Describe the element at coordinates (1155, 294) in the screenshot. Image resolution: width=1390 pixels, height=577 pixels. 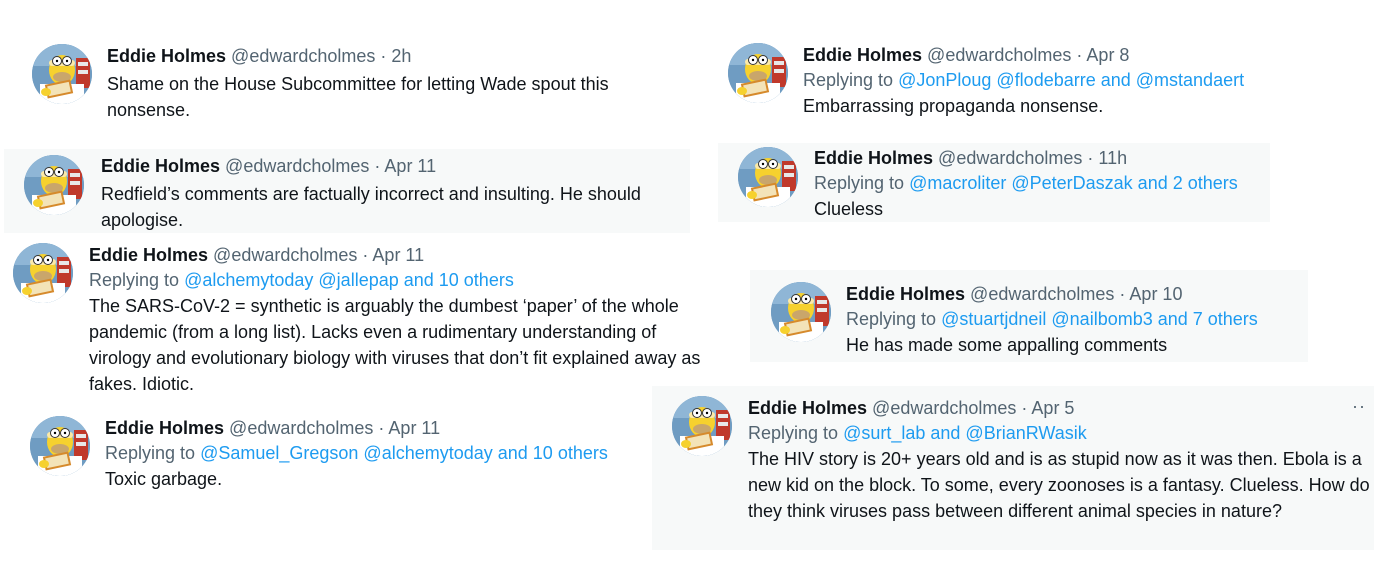
I see `timestamp: Apr 10` at that location.